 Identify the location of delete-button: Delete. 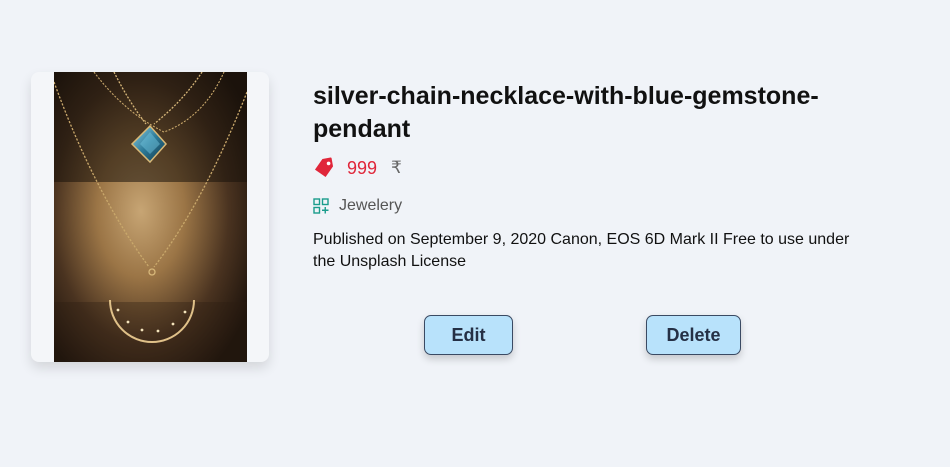
(693, 335).